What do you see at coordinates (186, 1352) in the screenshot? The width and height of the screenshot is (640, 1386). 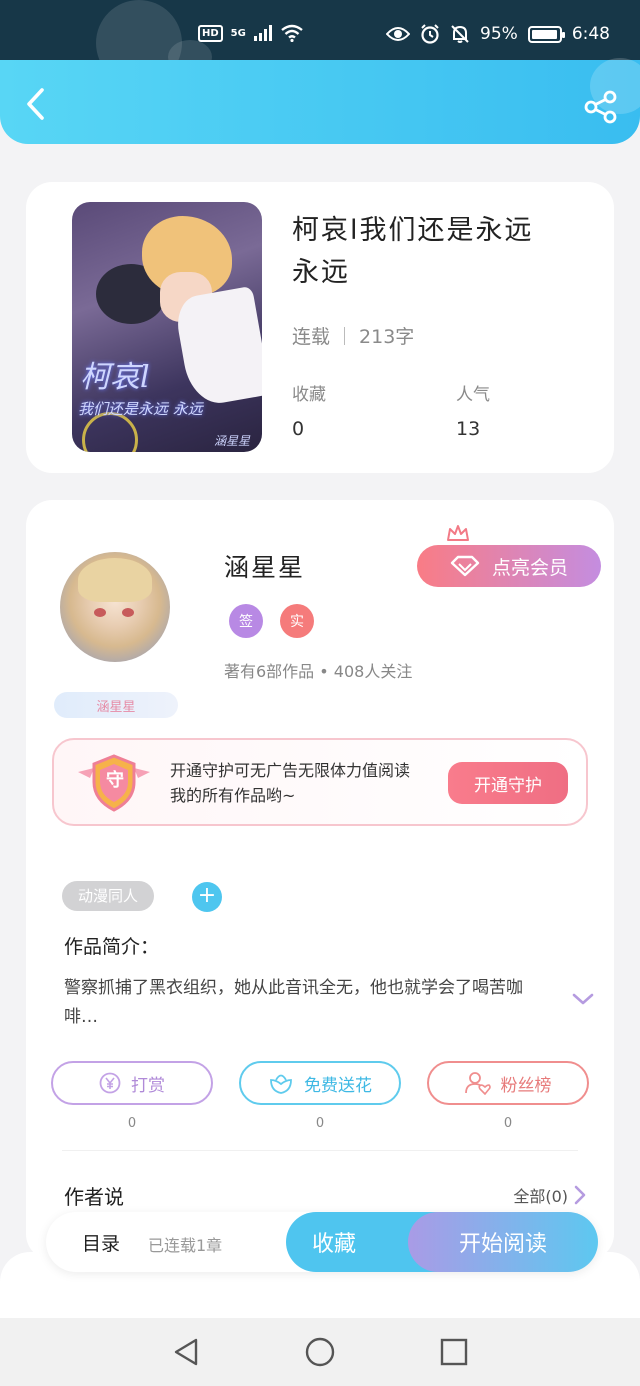 I see `nav-back-icon` at bounding box center [186, 1352].